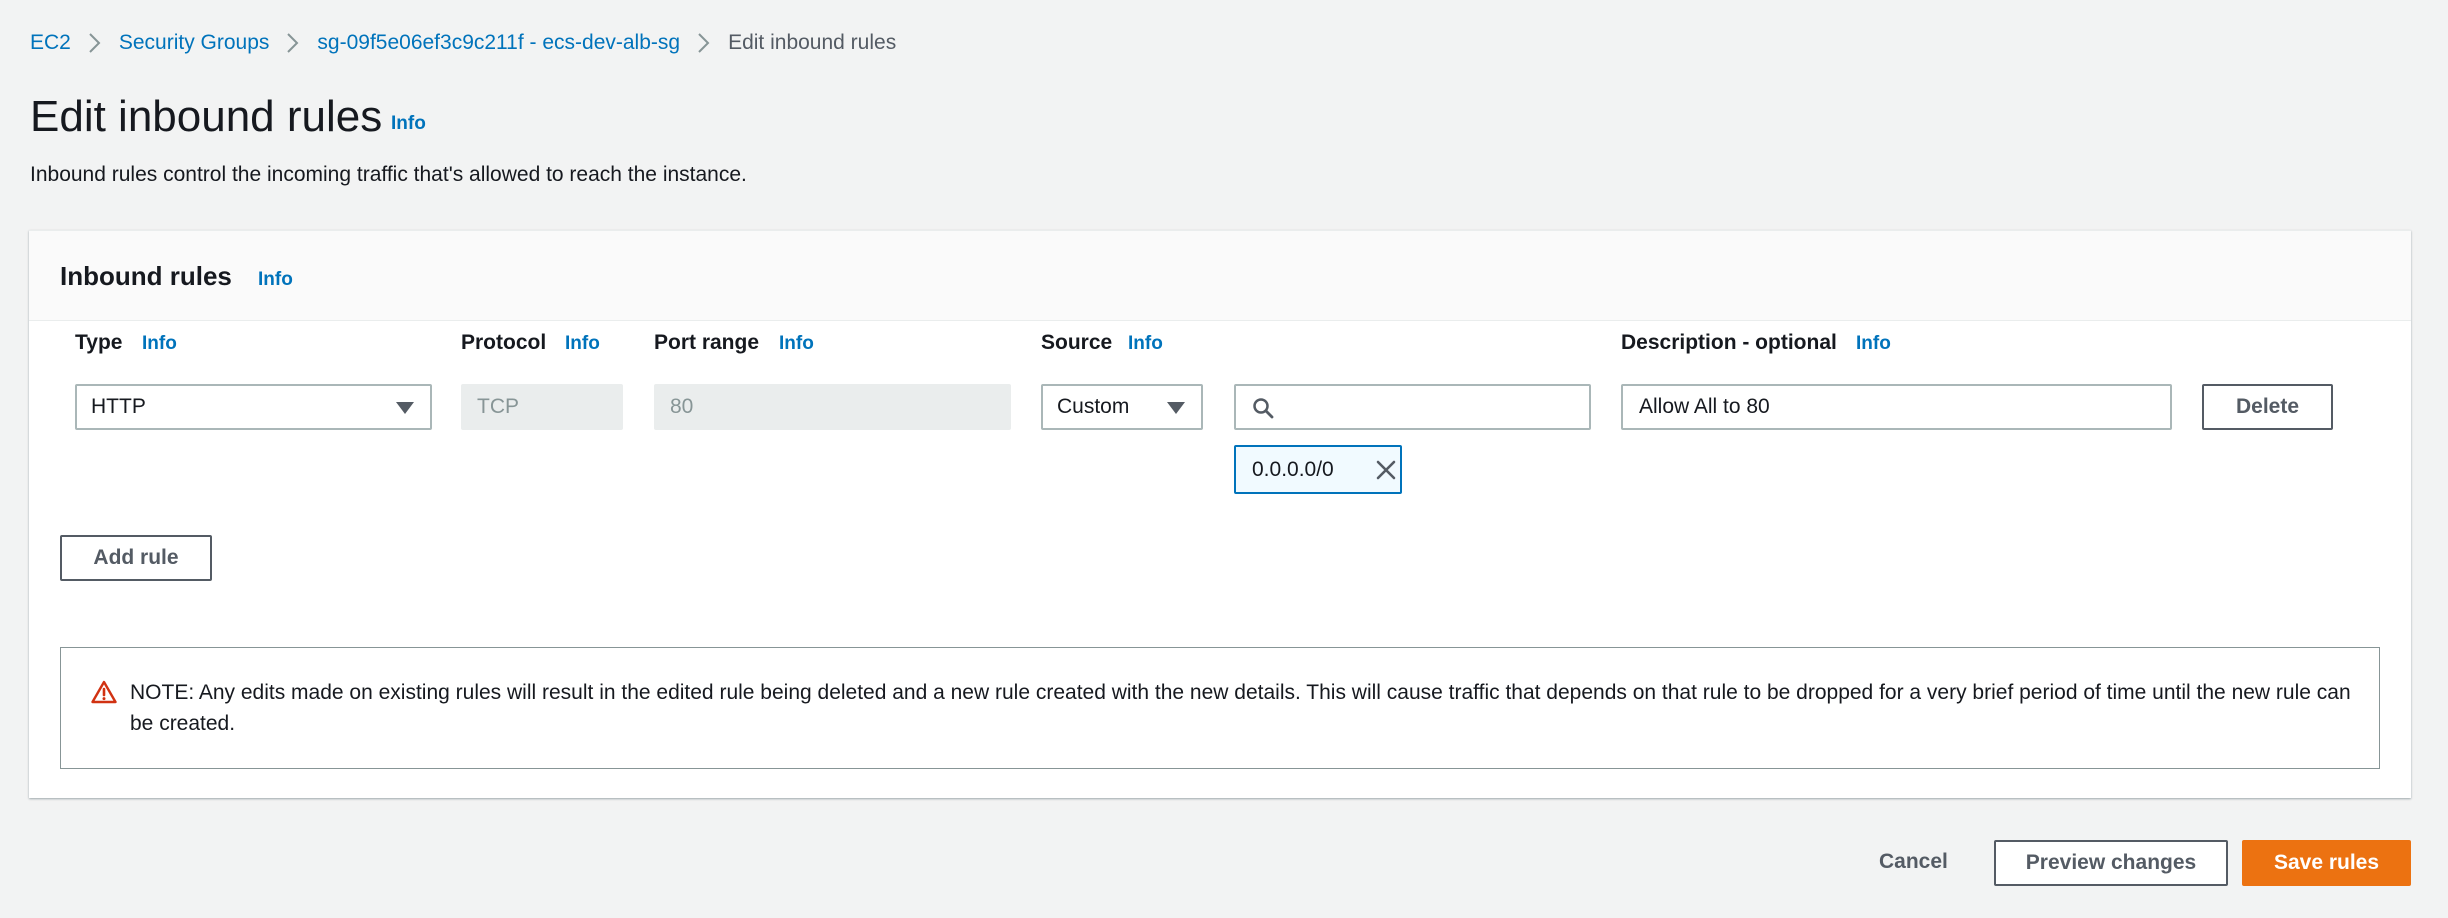  What do you see at coordinates (159, 344) in the screenshot?
I see `type-info-link: Info` at bounding box center [159, 344].